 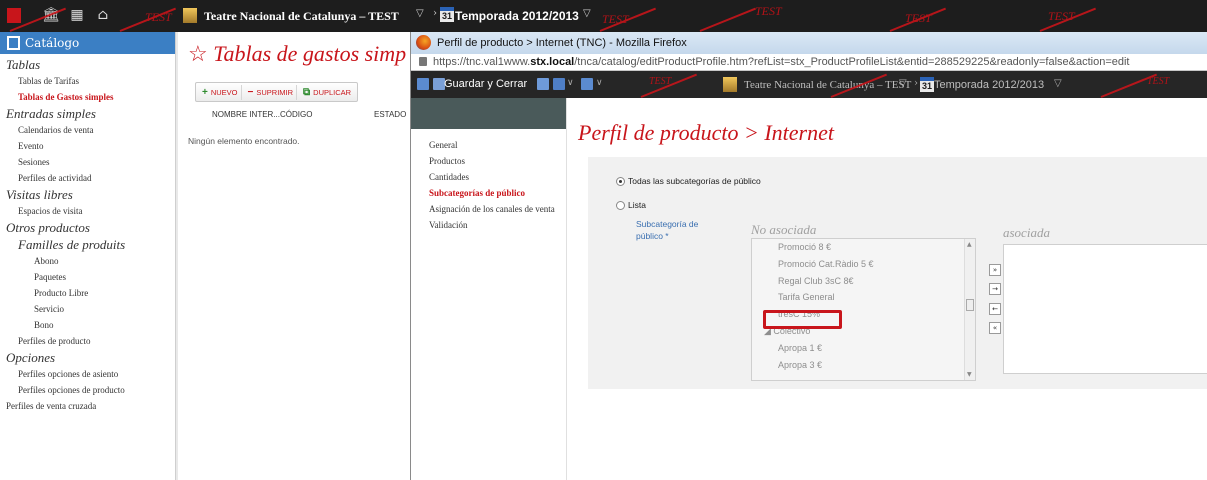 What do you see at coordinates (87, 341) in the screenshot?
I see `sidebar-item-perfiles-producto: Perfiles de producto` at bounding box center [87, 341].